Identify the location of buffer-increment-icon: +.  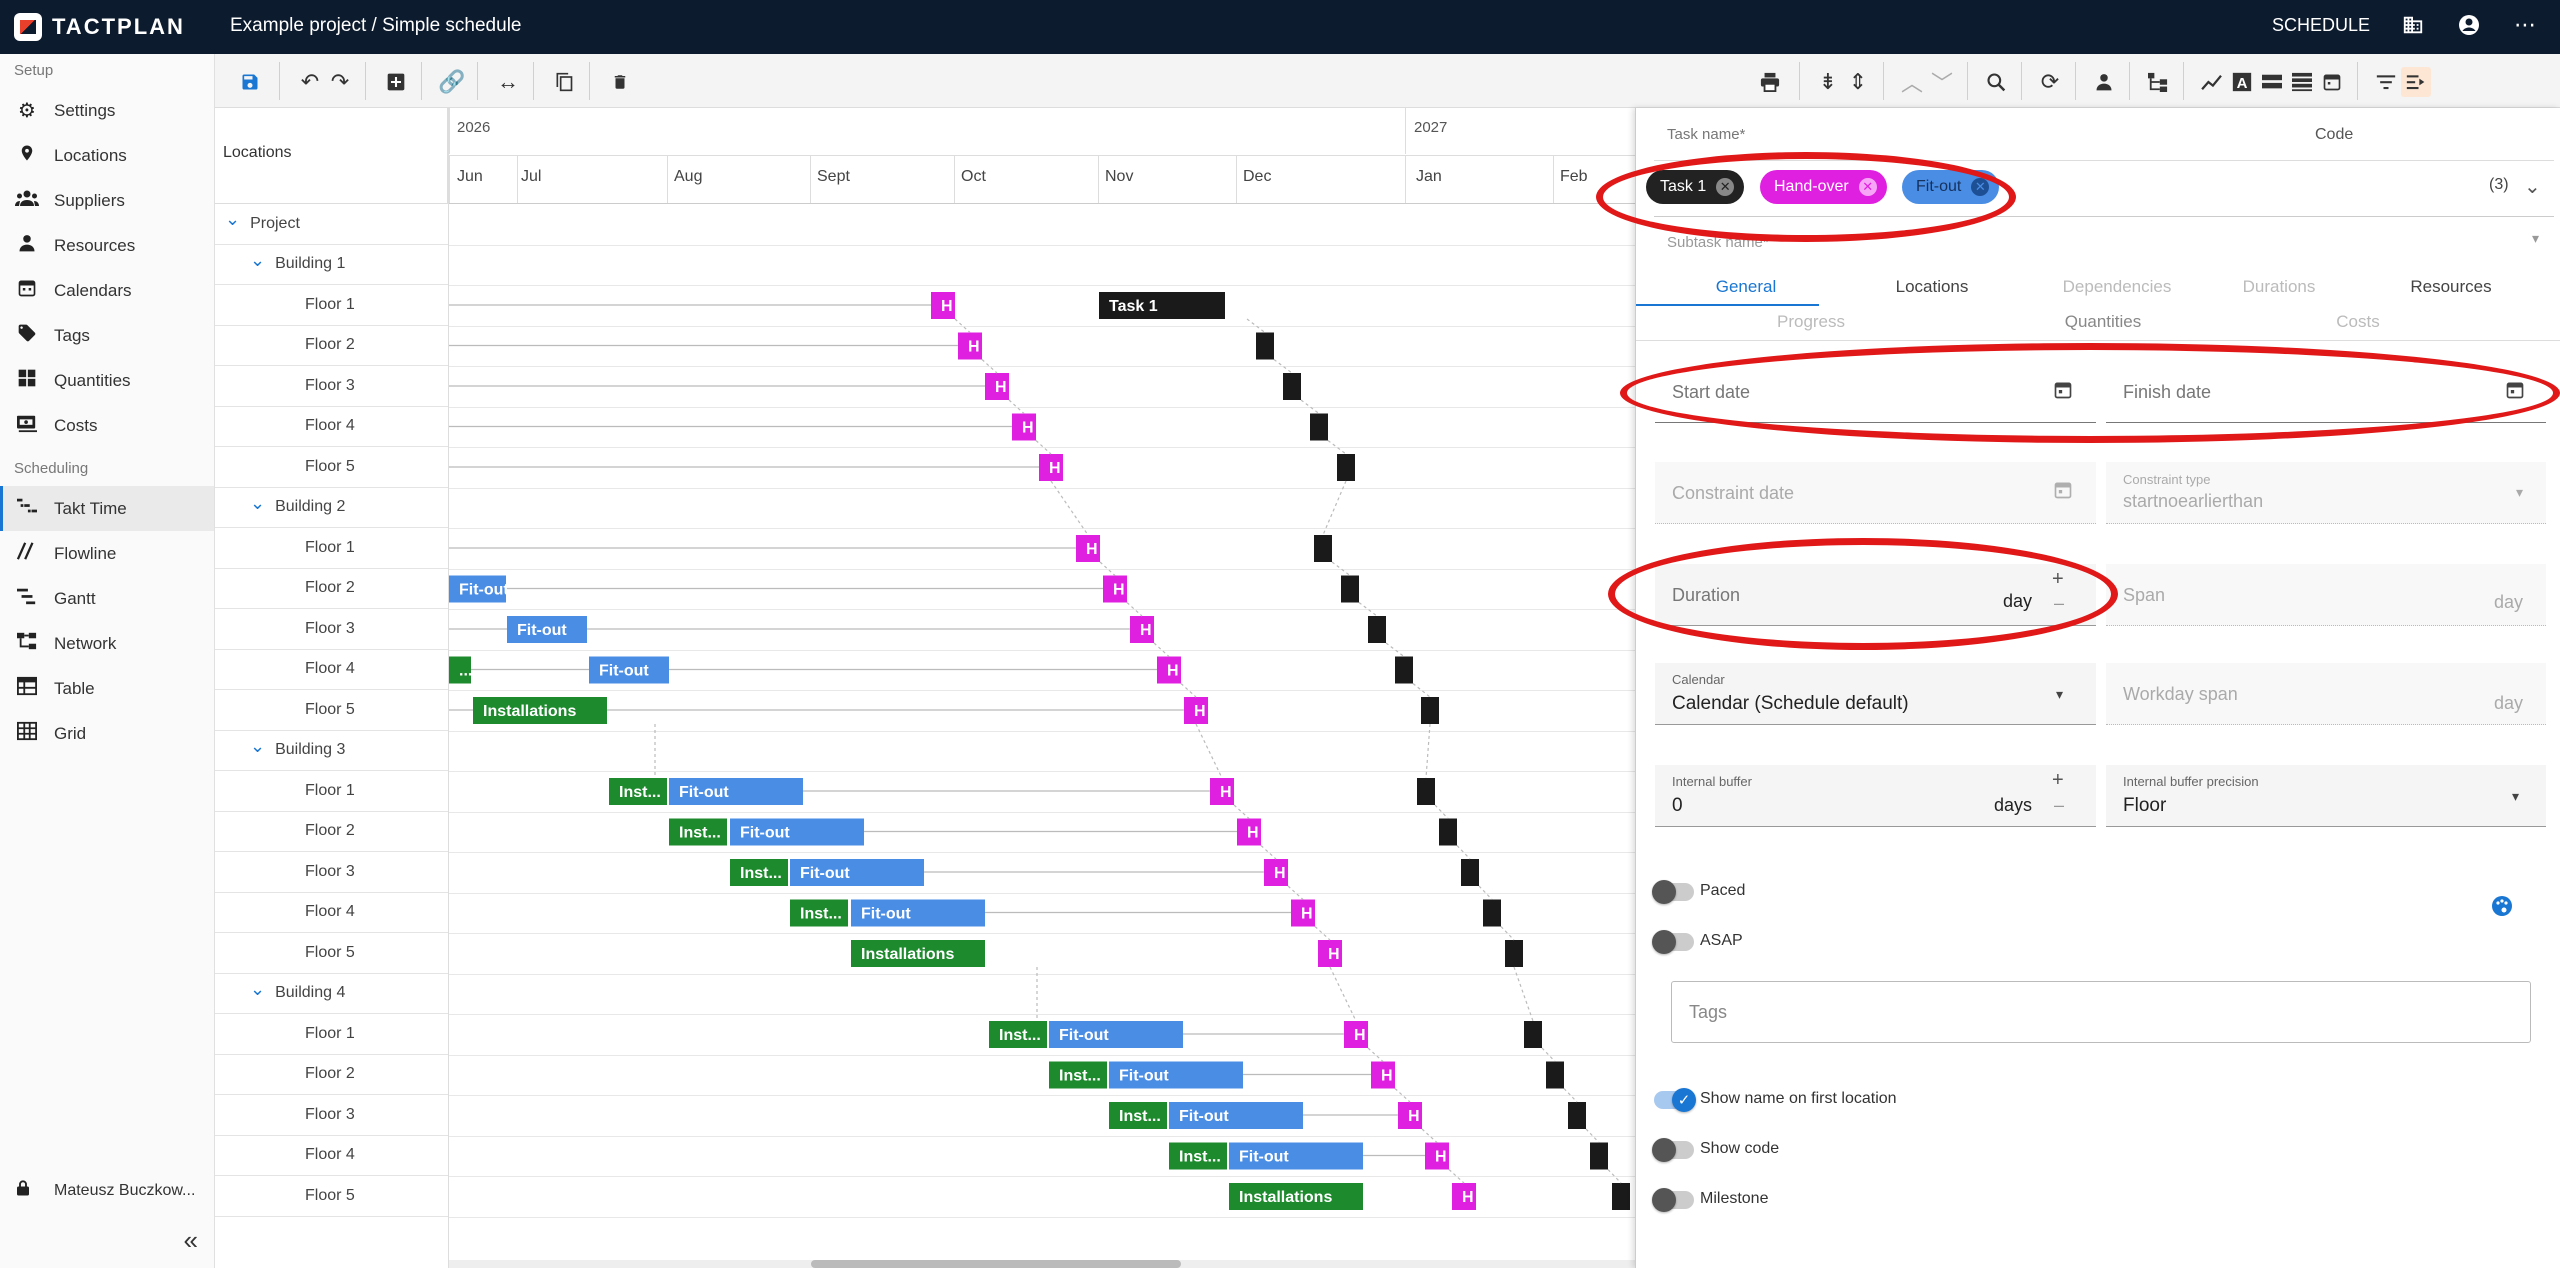
(2058, 780).